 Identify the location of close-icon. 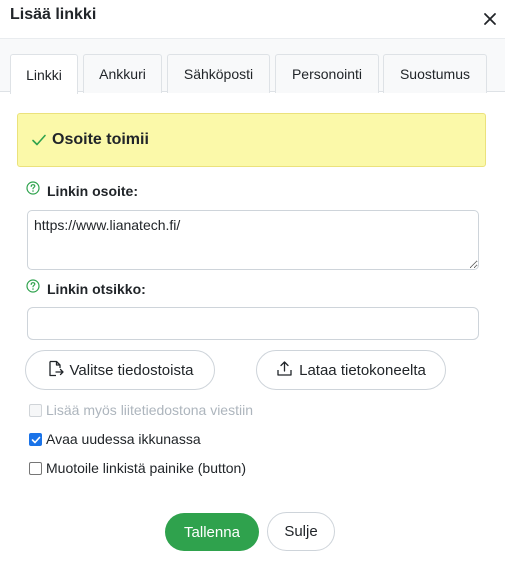
(490, 19).